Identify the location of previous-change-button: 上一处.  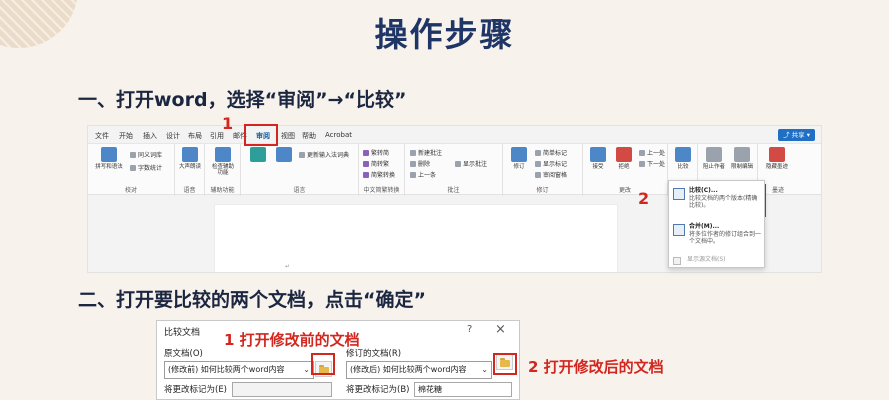
(652, 152).